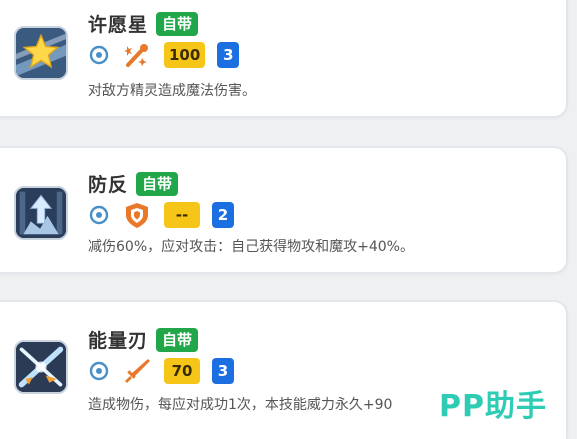 This screenshot has width=577, height=439. Describe the element at coordinates (136, 55) in the screenshot. I see `magic-wand-icon` at that location.